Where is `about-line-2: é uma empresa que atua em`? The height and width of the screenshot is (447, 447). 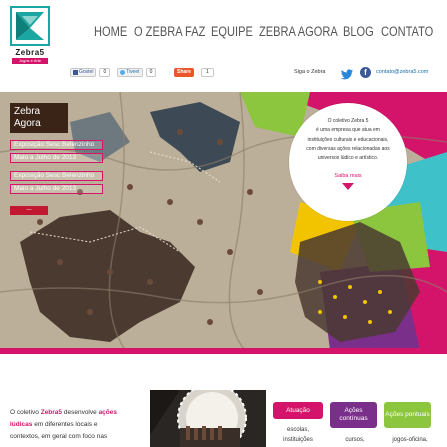 about-line-2: é uma empresa que atua em is located at coordinates (348, 130).